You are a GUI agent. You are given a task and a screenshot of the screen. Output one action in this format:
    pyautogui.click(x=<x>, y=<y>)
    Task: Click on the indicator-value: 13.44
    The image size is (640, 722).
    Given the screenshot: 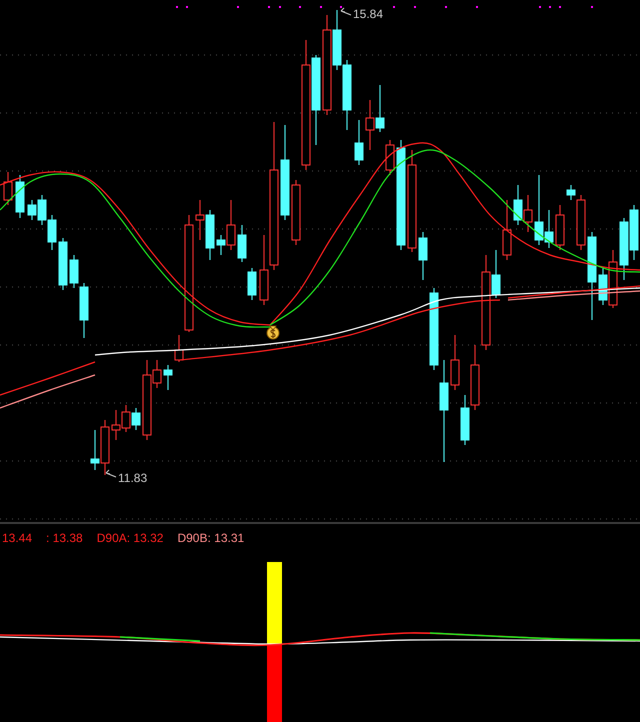 What is the action you would take?
    pyautogui.click(x=17, y=538)
    